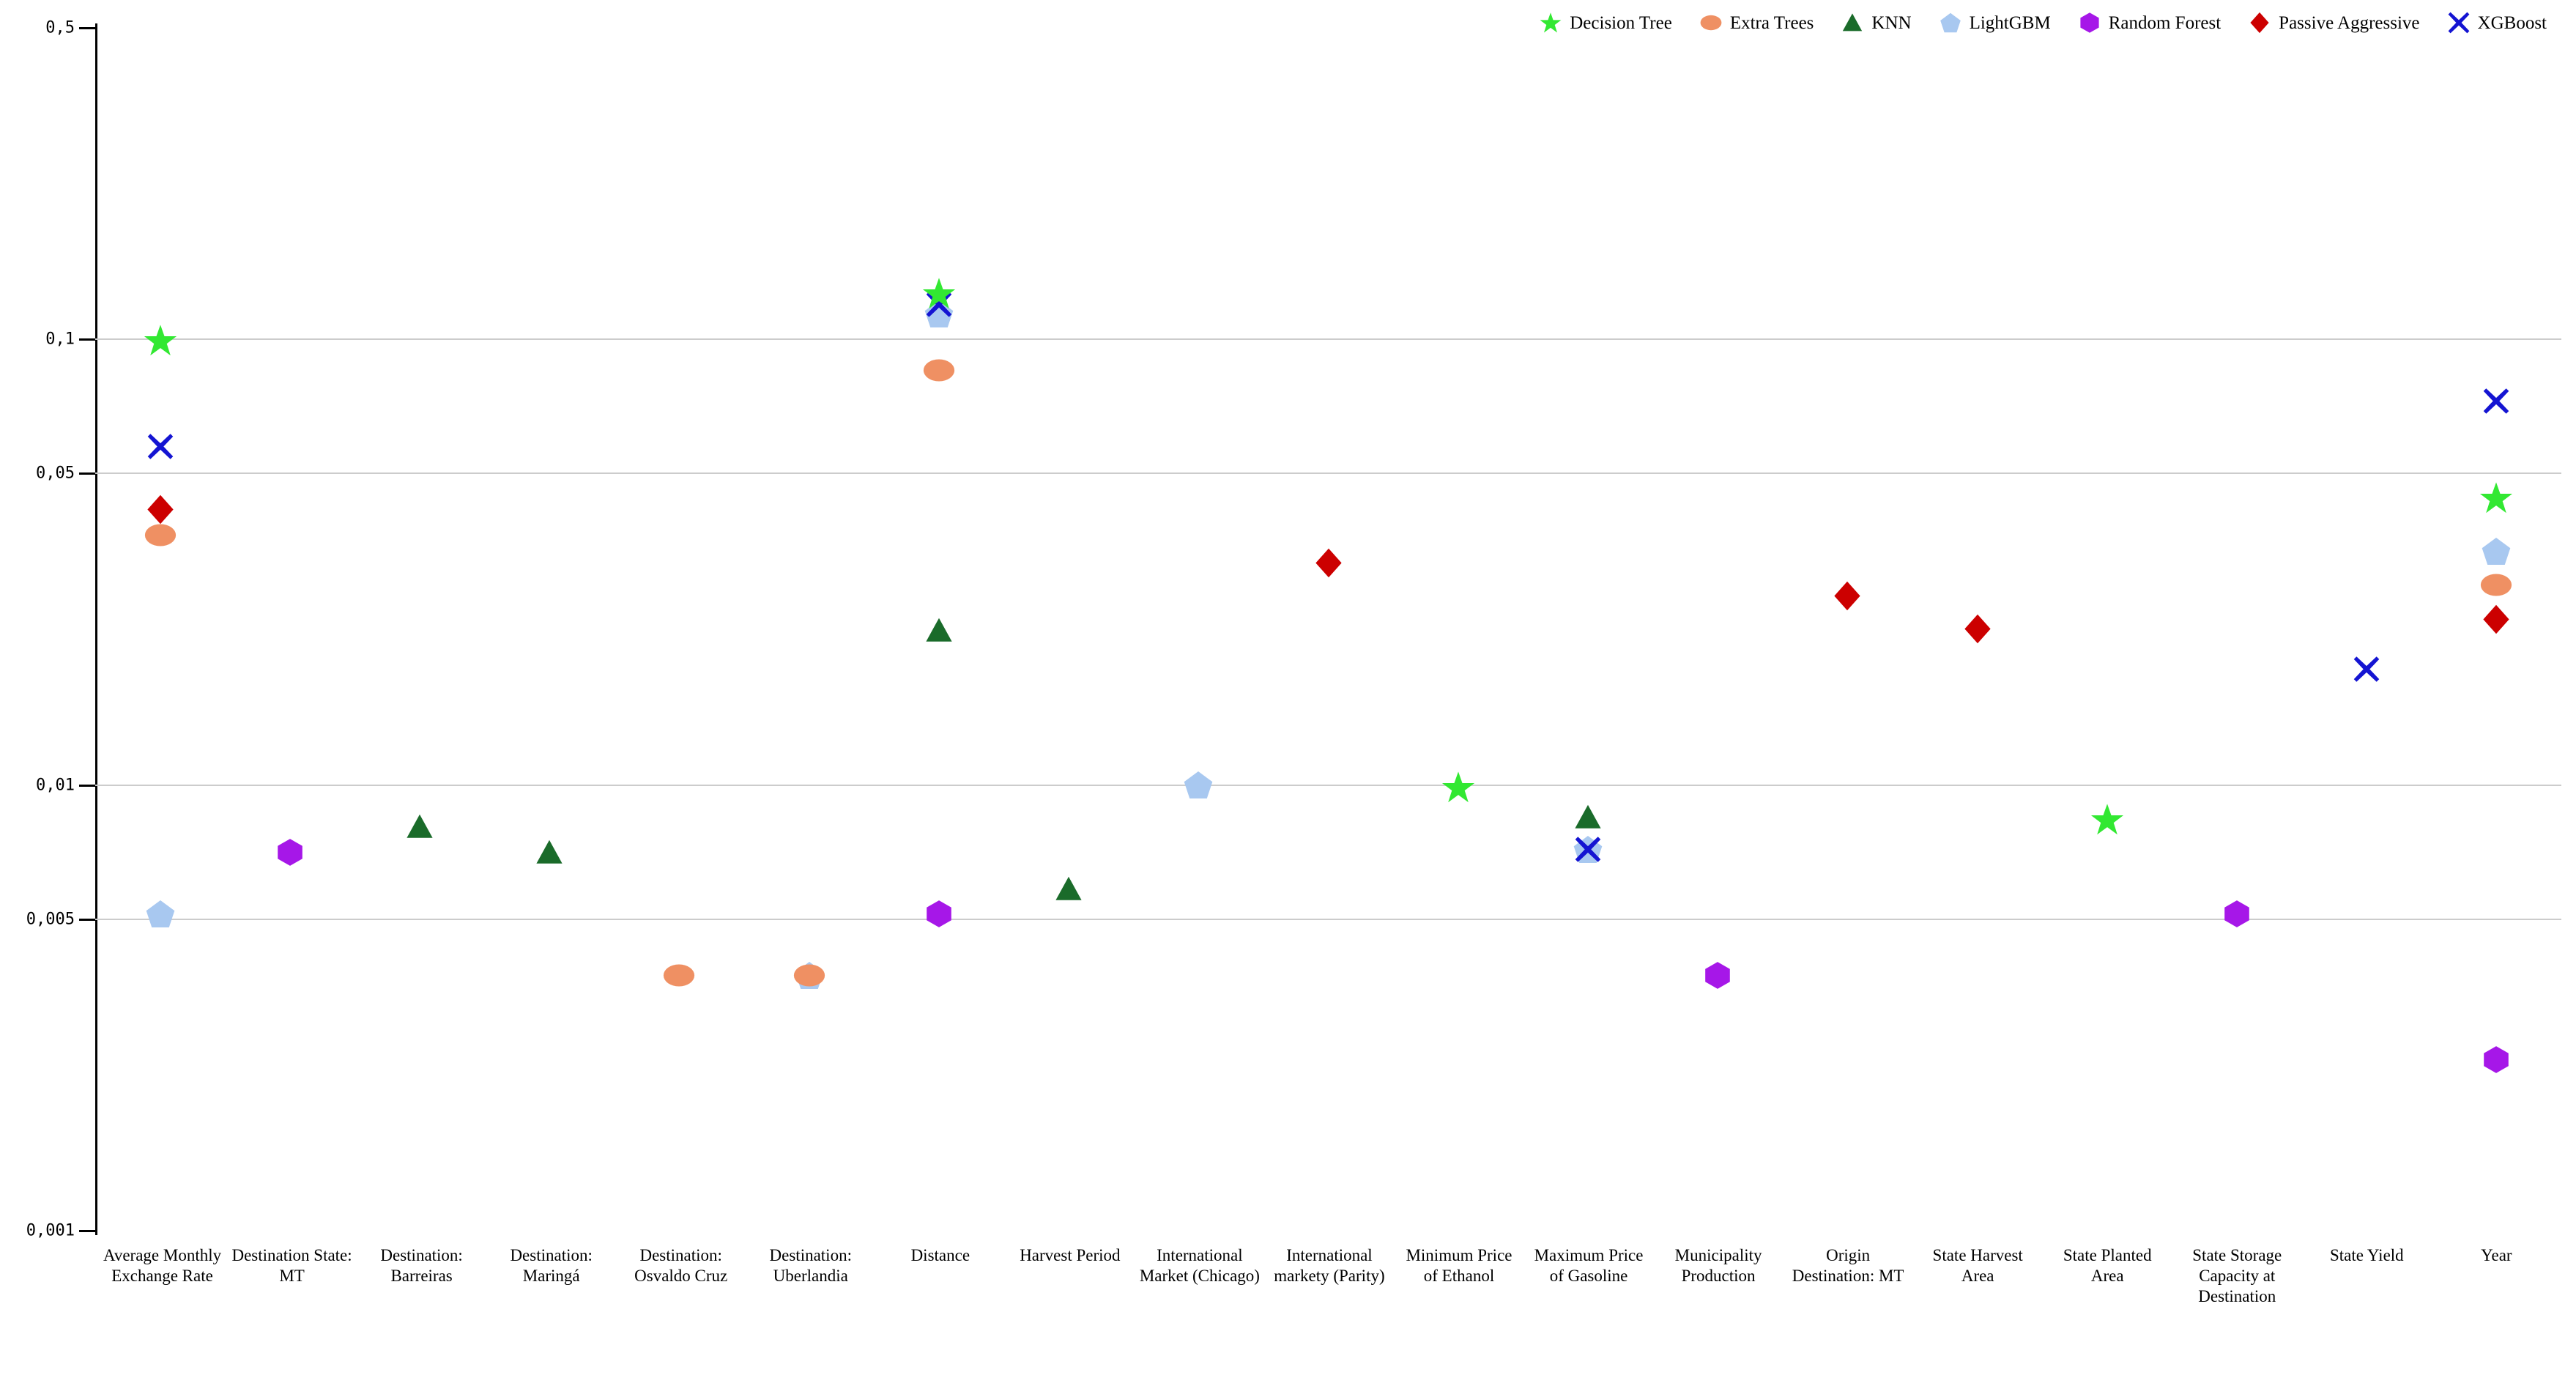 The width and height of the screenshot is (2576, 1375). Describe the element at coordinates (2107, 1266) in the screenshot. I see `x-axis-category-label: State Planted Area` at that location.